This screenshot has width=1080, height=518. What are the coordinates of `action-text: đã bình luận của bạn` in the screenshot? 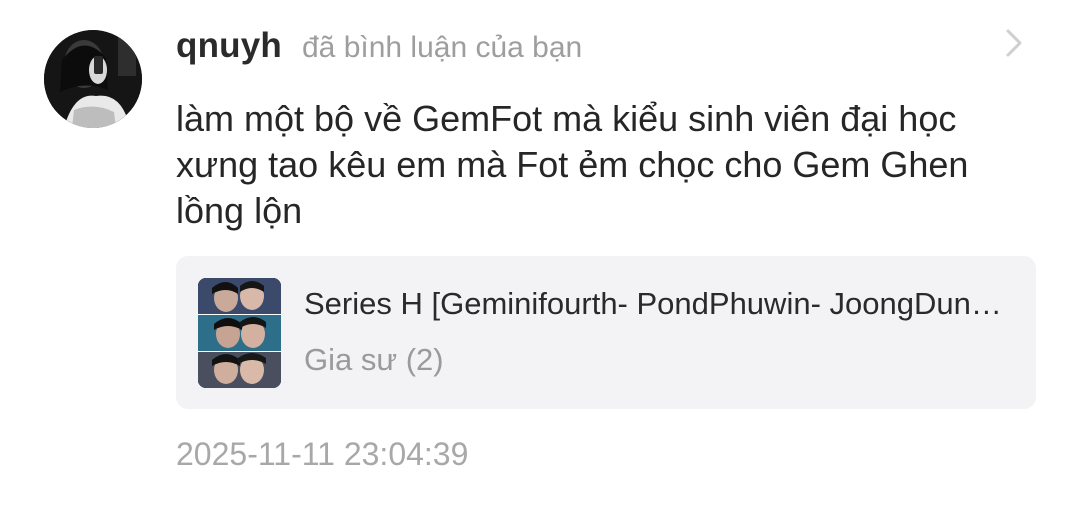 It's located at (442, 47).